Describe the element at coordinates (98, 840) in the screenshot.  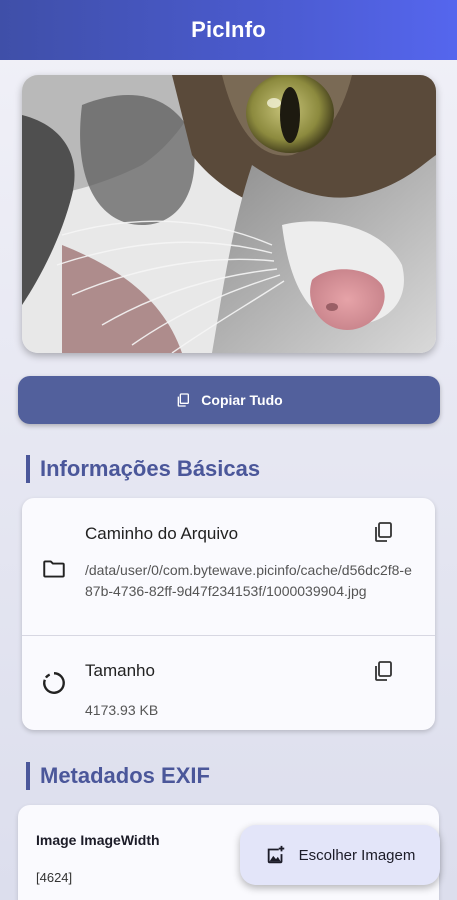
I see `exif-key: Image ImageWidth` at that location.